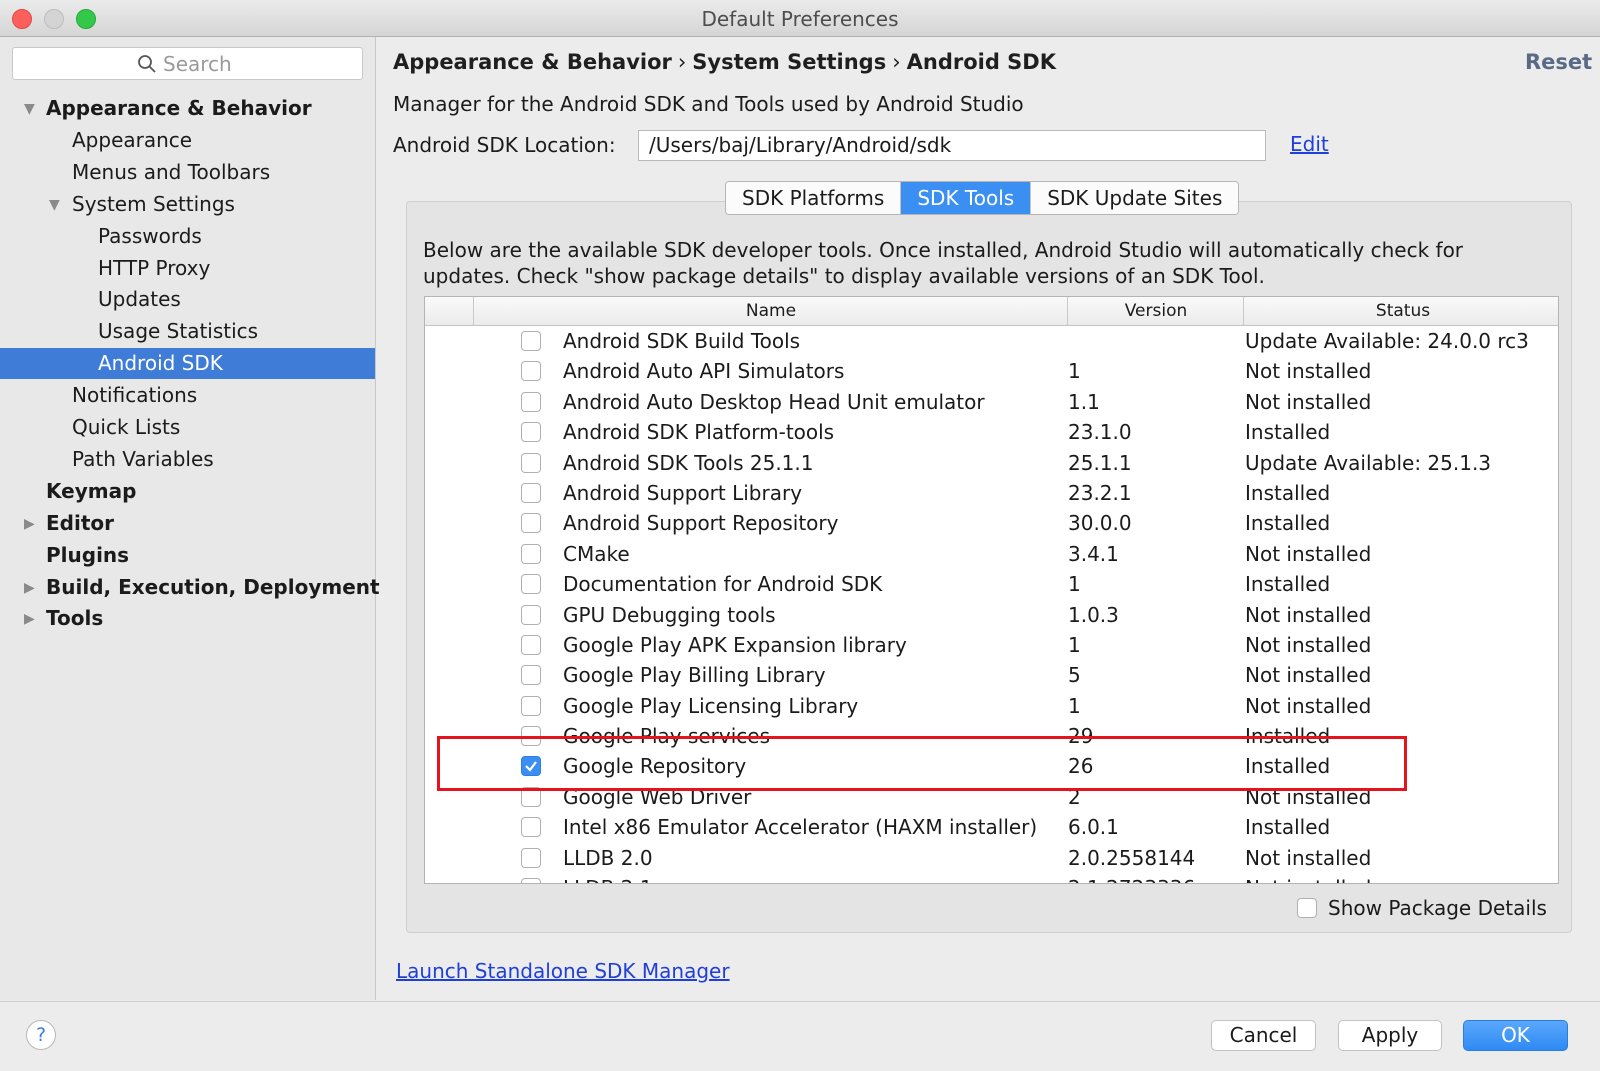 This screenshot has height=1071, width=1600. What do you see at coordinates (800, 1036) in the screenshot?
I see `dialog-footer: ? Cancel Apply OK` at bounding box center [800, 1036].